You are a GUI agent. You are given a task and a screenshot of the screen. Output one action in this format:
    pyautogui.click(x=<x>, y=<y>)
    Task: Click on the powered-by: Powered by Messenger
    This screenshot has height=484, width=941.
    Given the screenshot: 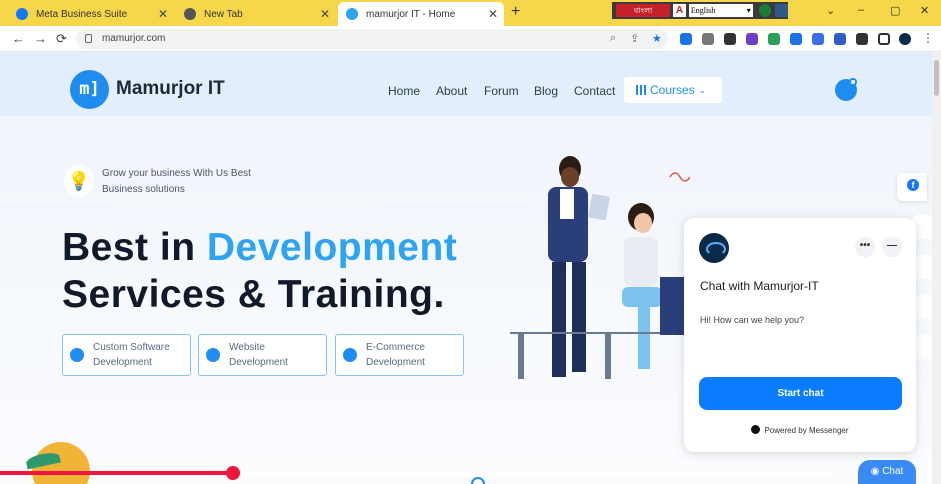 What is the action you would take?
    pyautogui.click(x=800, y=430)
    